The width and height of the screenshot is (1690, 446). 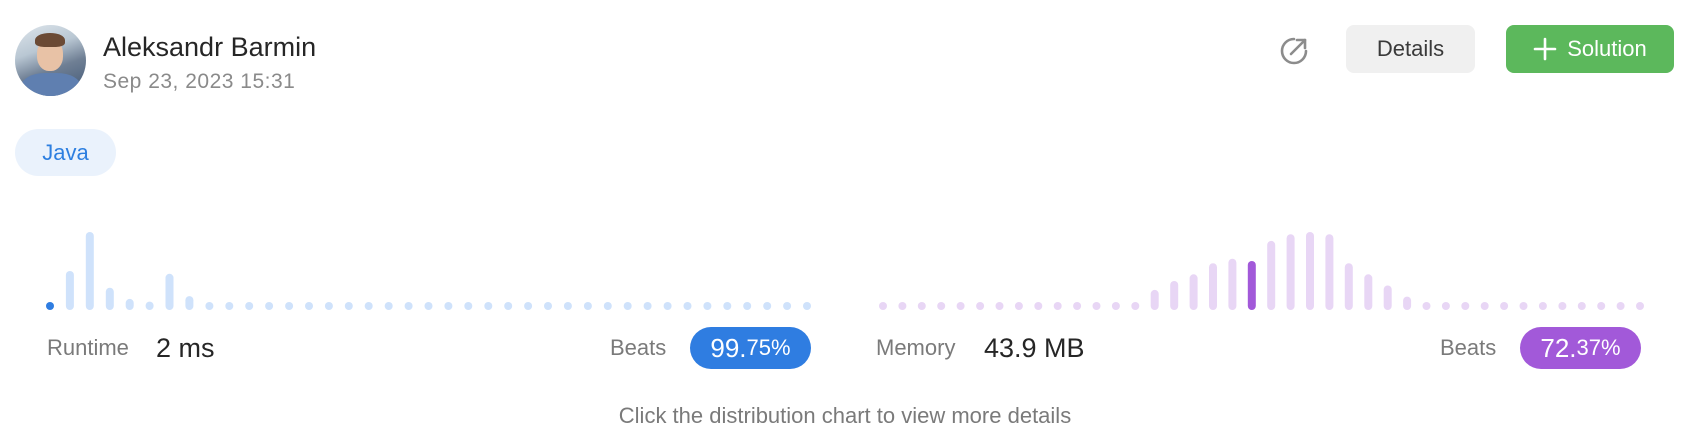 I want to click on runtime-value: 2 ms, so click(x=185, y=348).